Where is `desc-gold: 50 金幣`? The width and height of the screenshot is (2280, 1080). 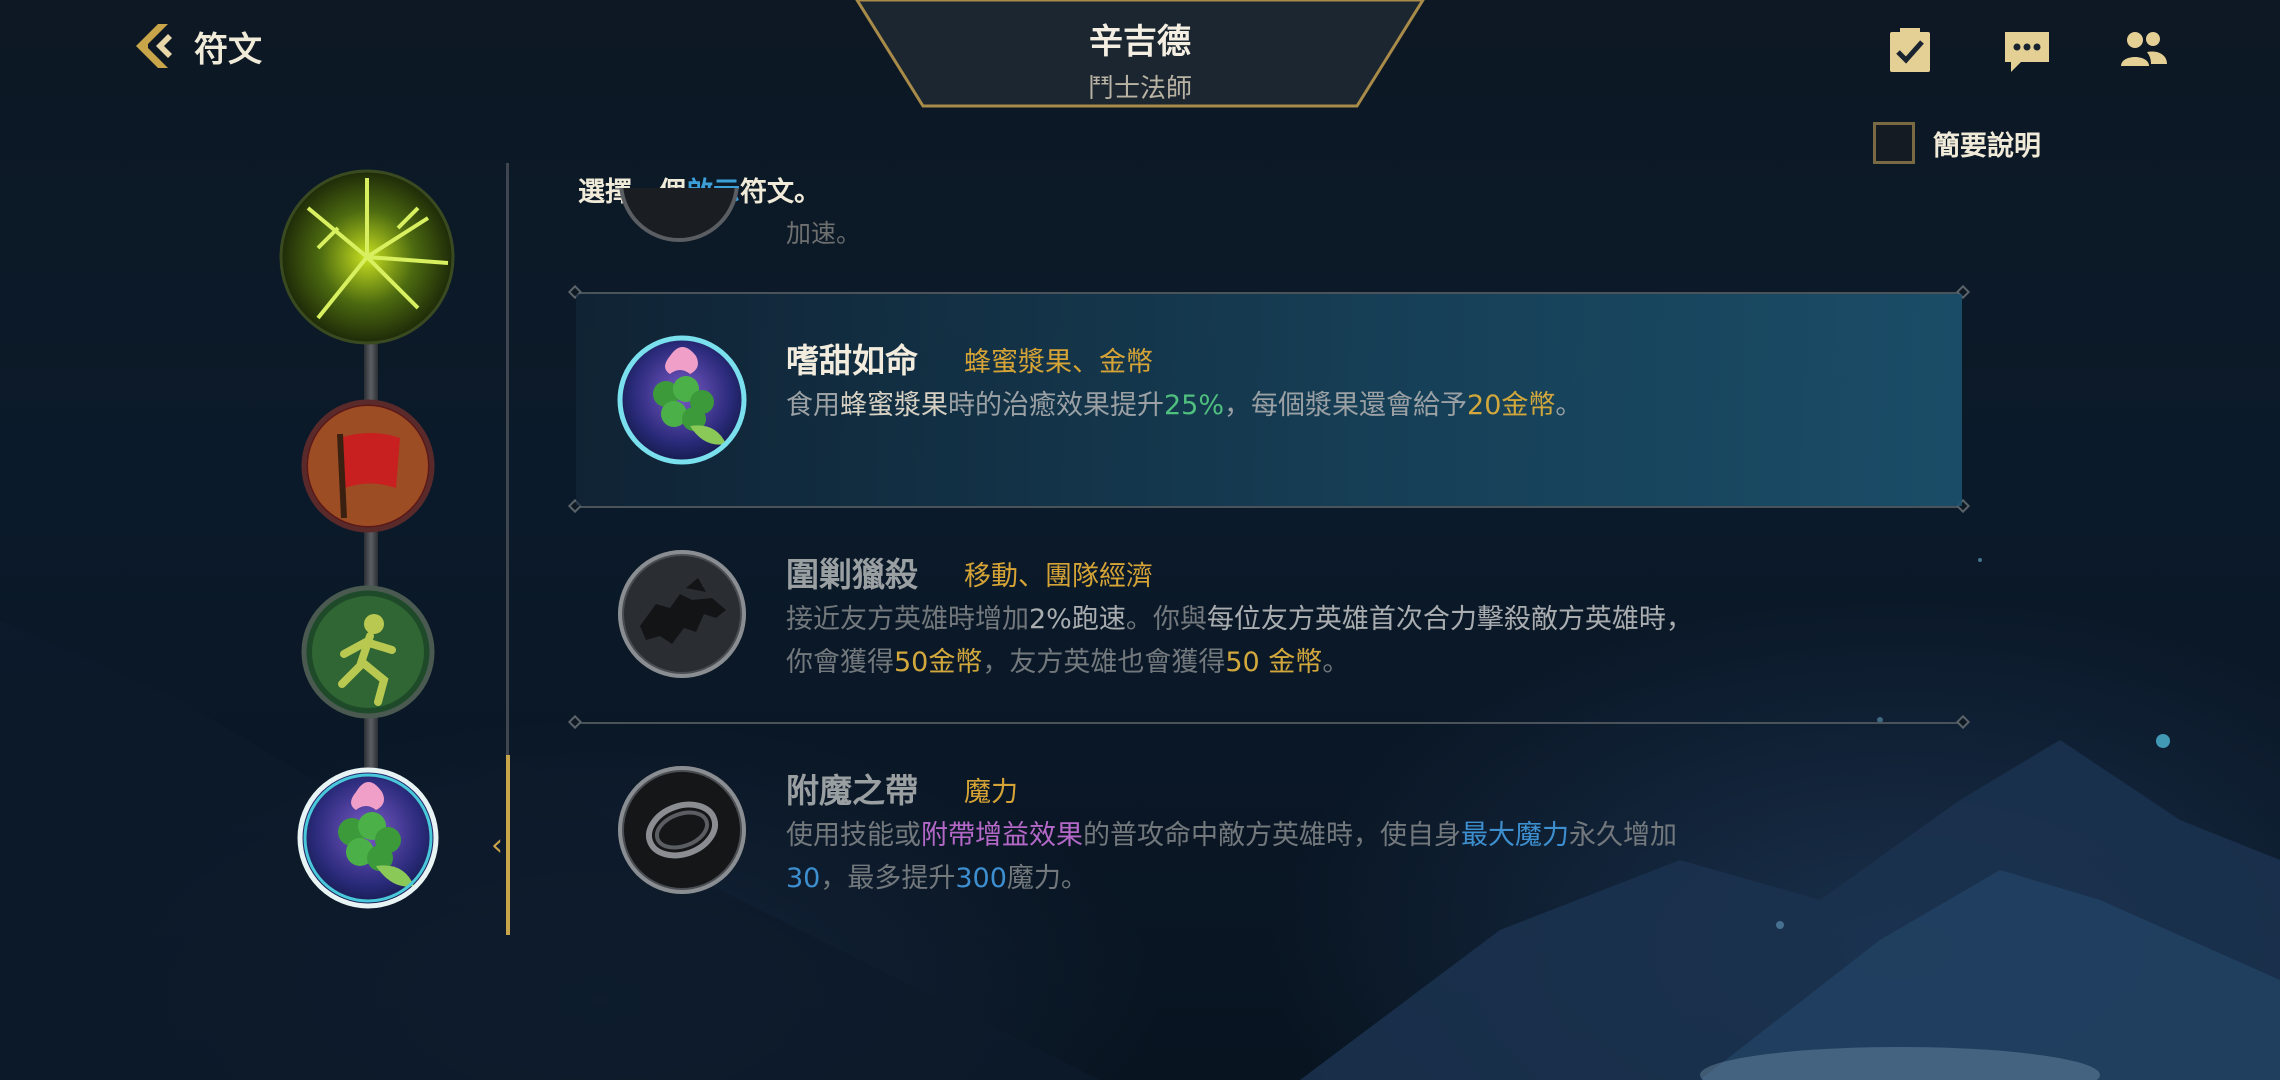 desc-gold: 50 金幣 is located at coordinates (1274, 662).